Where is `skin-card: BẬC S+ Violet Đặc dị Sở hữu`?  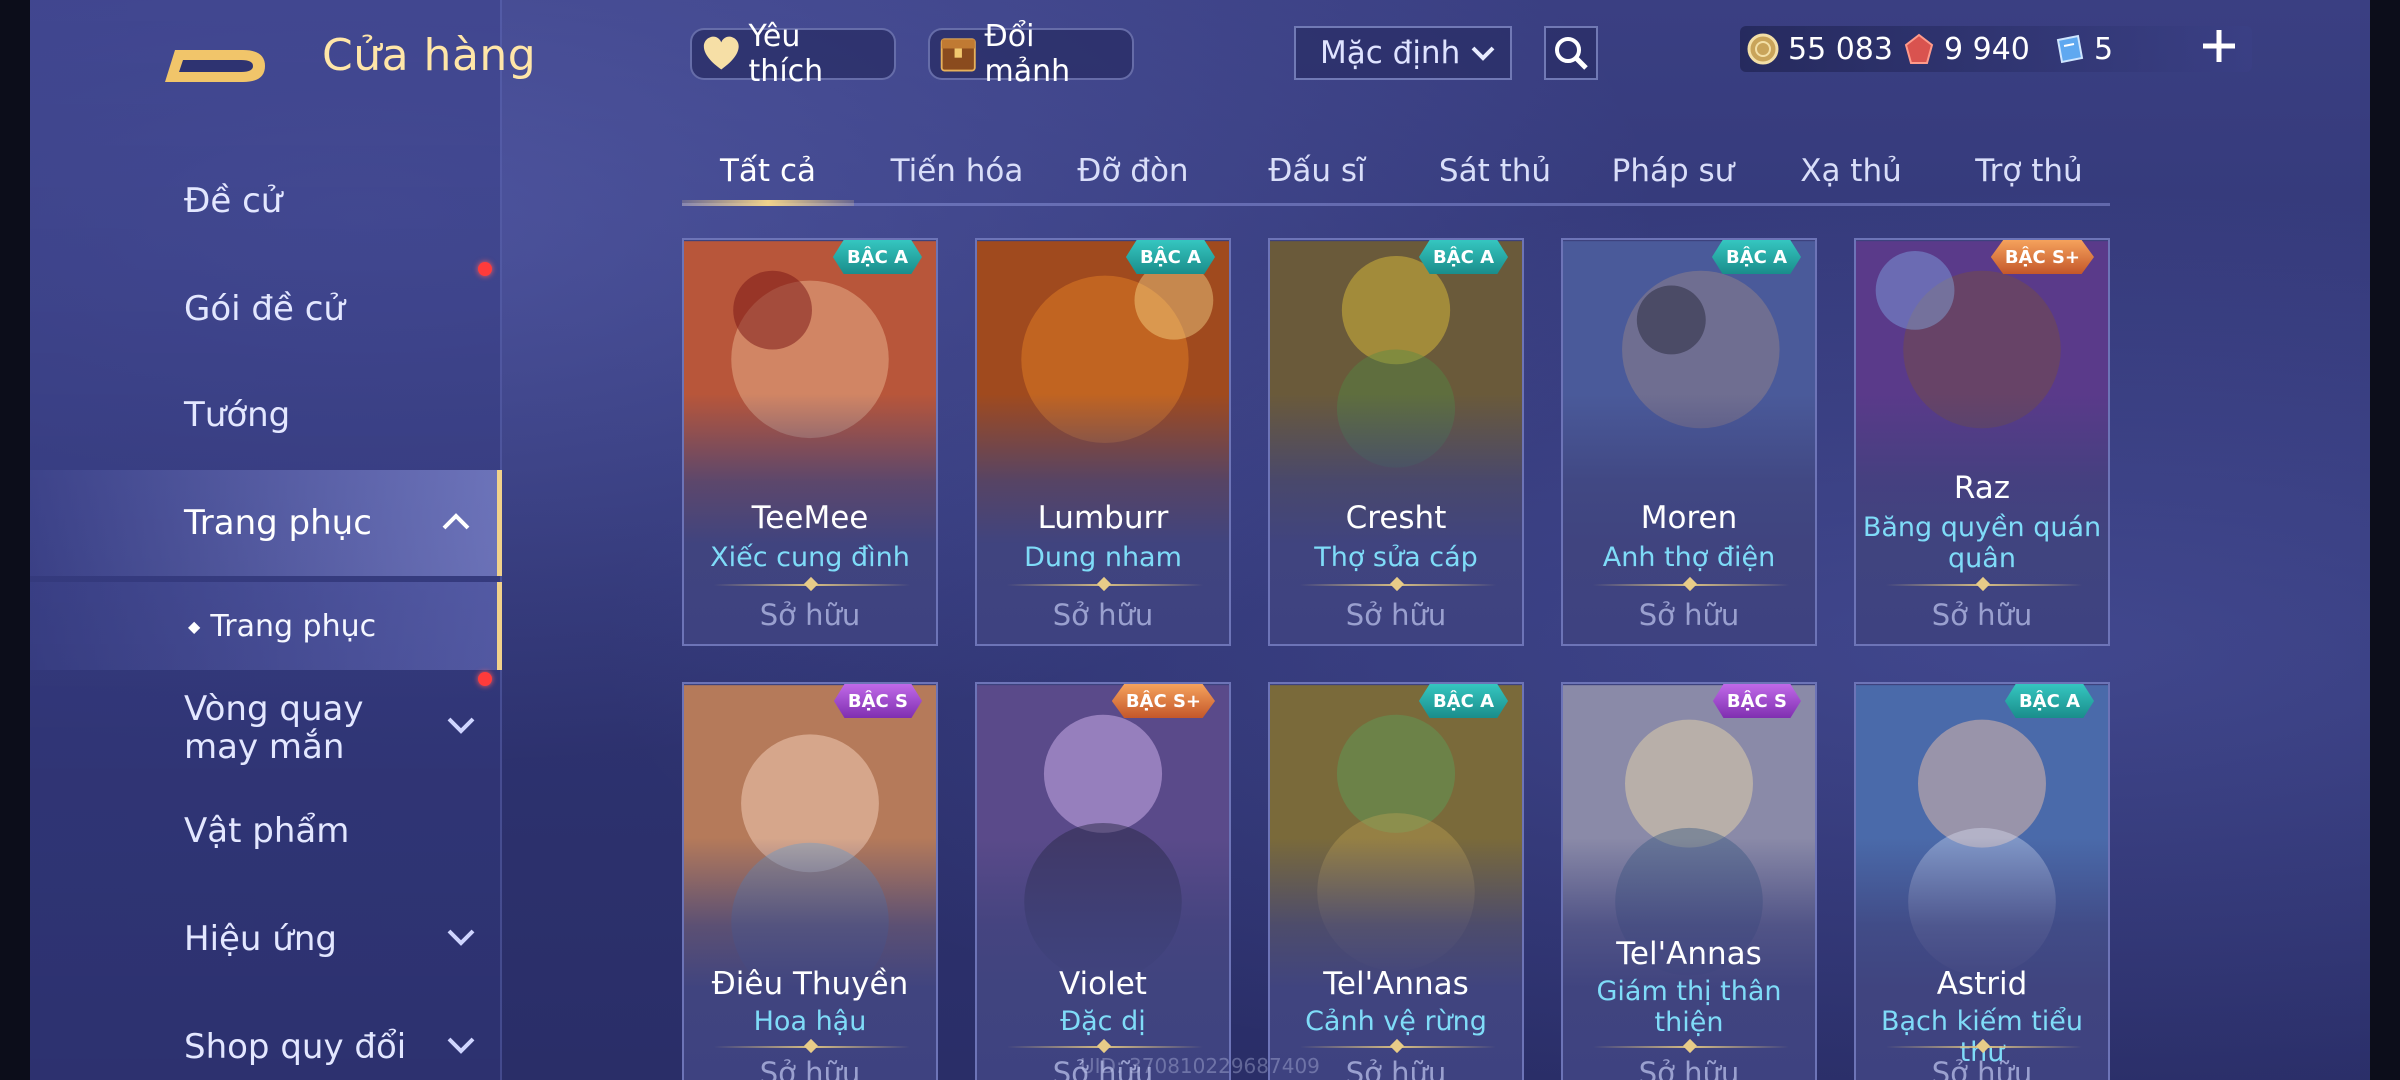 skin-card: BẬC S+ Violet Đặc dị Sở hữu is located at coordinates (1103, 881).